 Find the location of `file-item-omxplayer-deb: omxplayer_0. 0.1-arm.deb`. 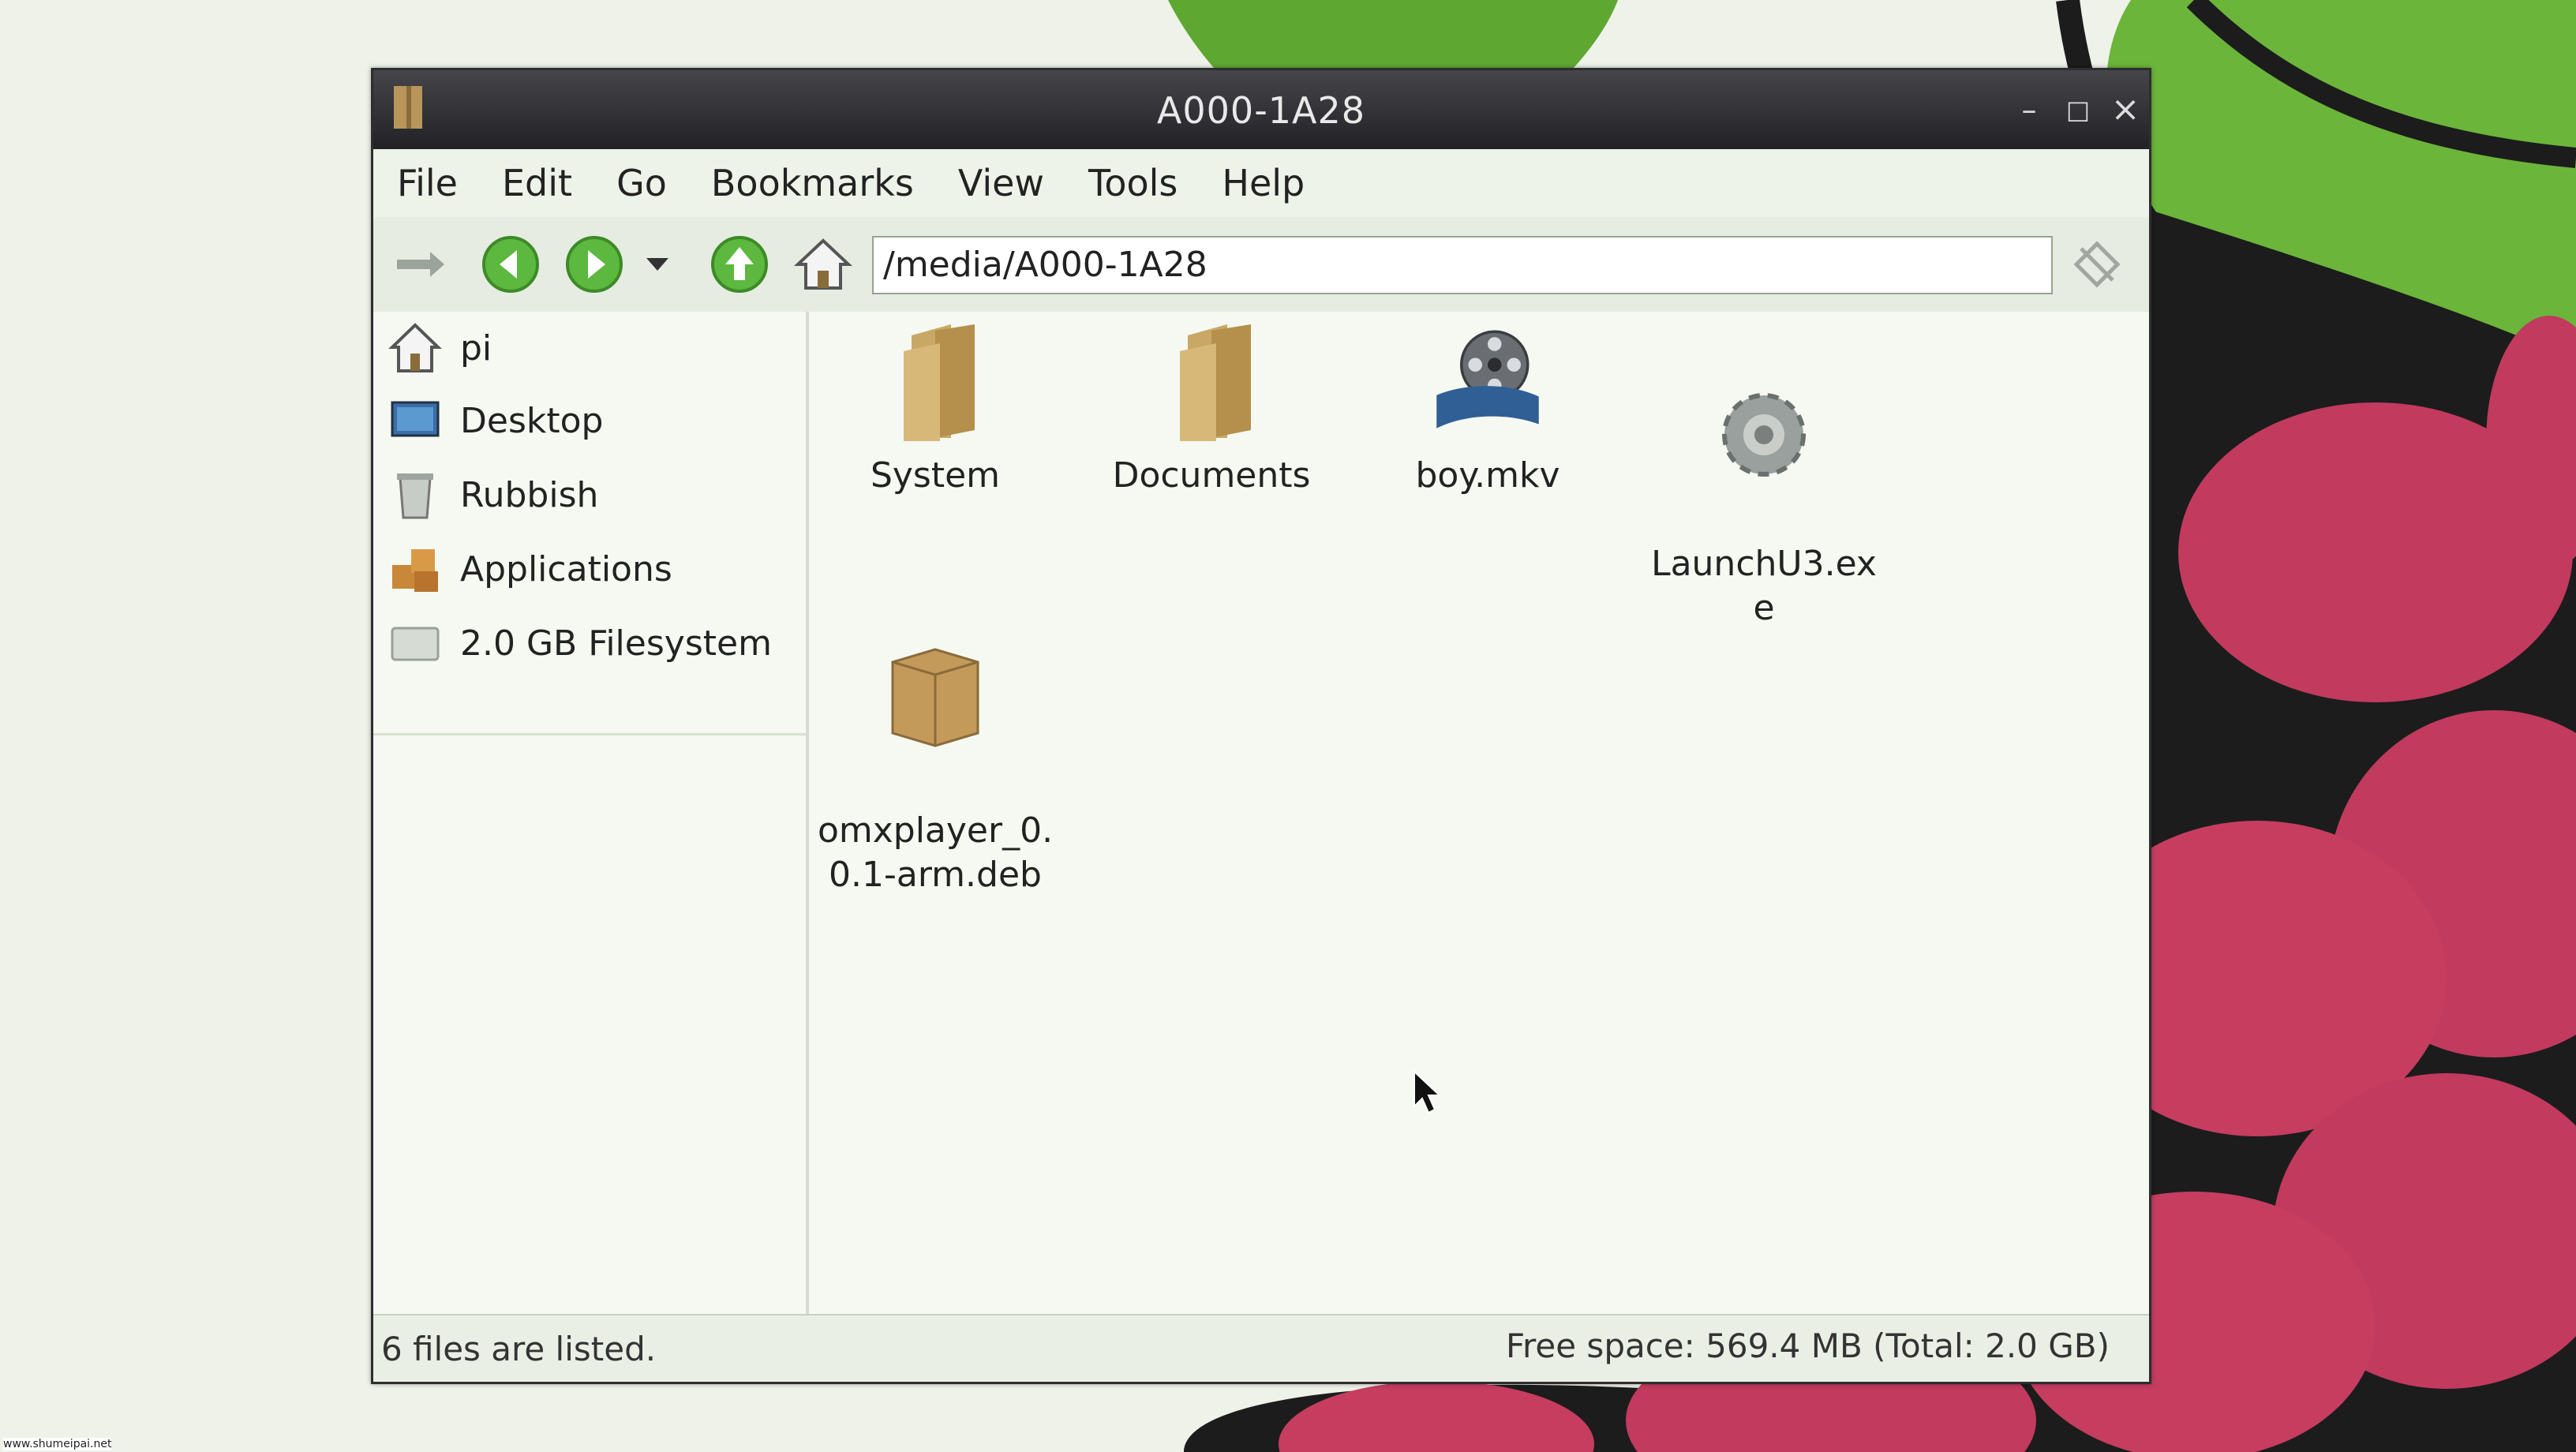

file-item-omxplayer-deb: omxplayer_0. 0.1-arm.deb is located at coordinates (935, 741).